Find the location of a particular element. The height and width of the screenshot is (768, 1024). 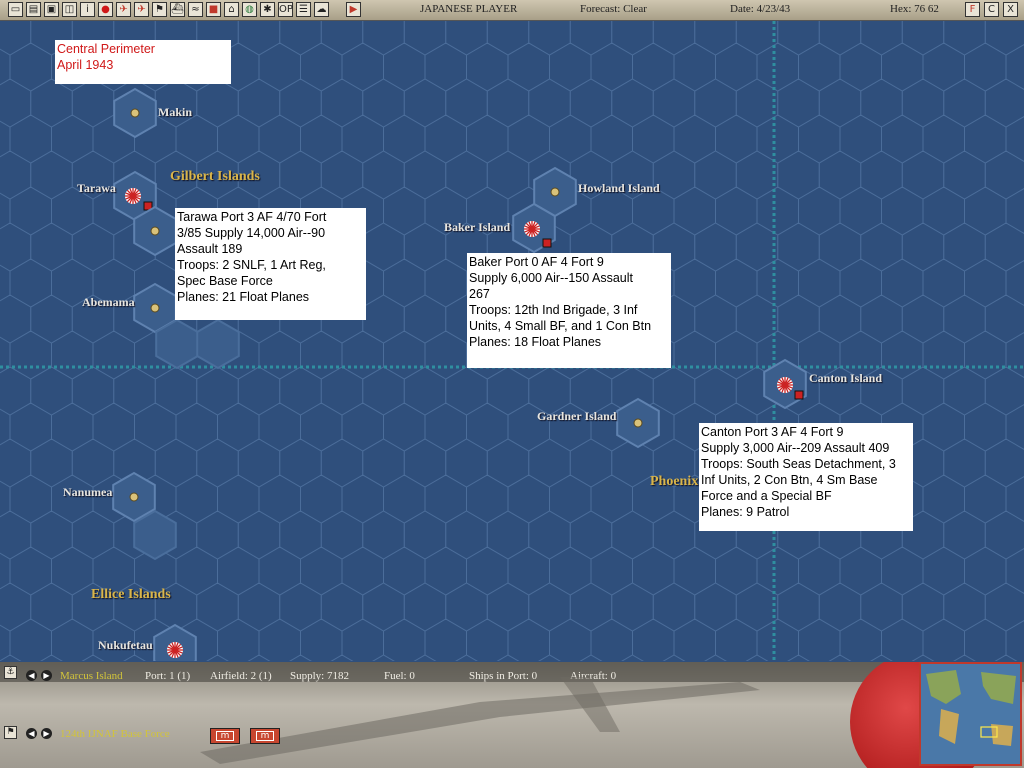

japan-flag-icon: ● is located at coordinates (105, 9).